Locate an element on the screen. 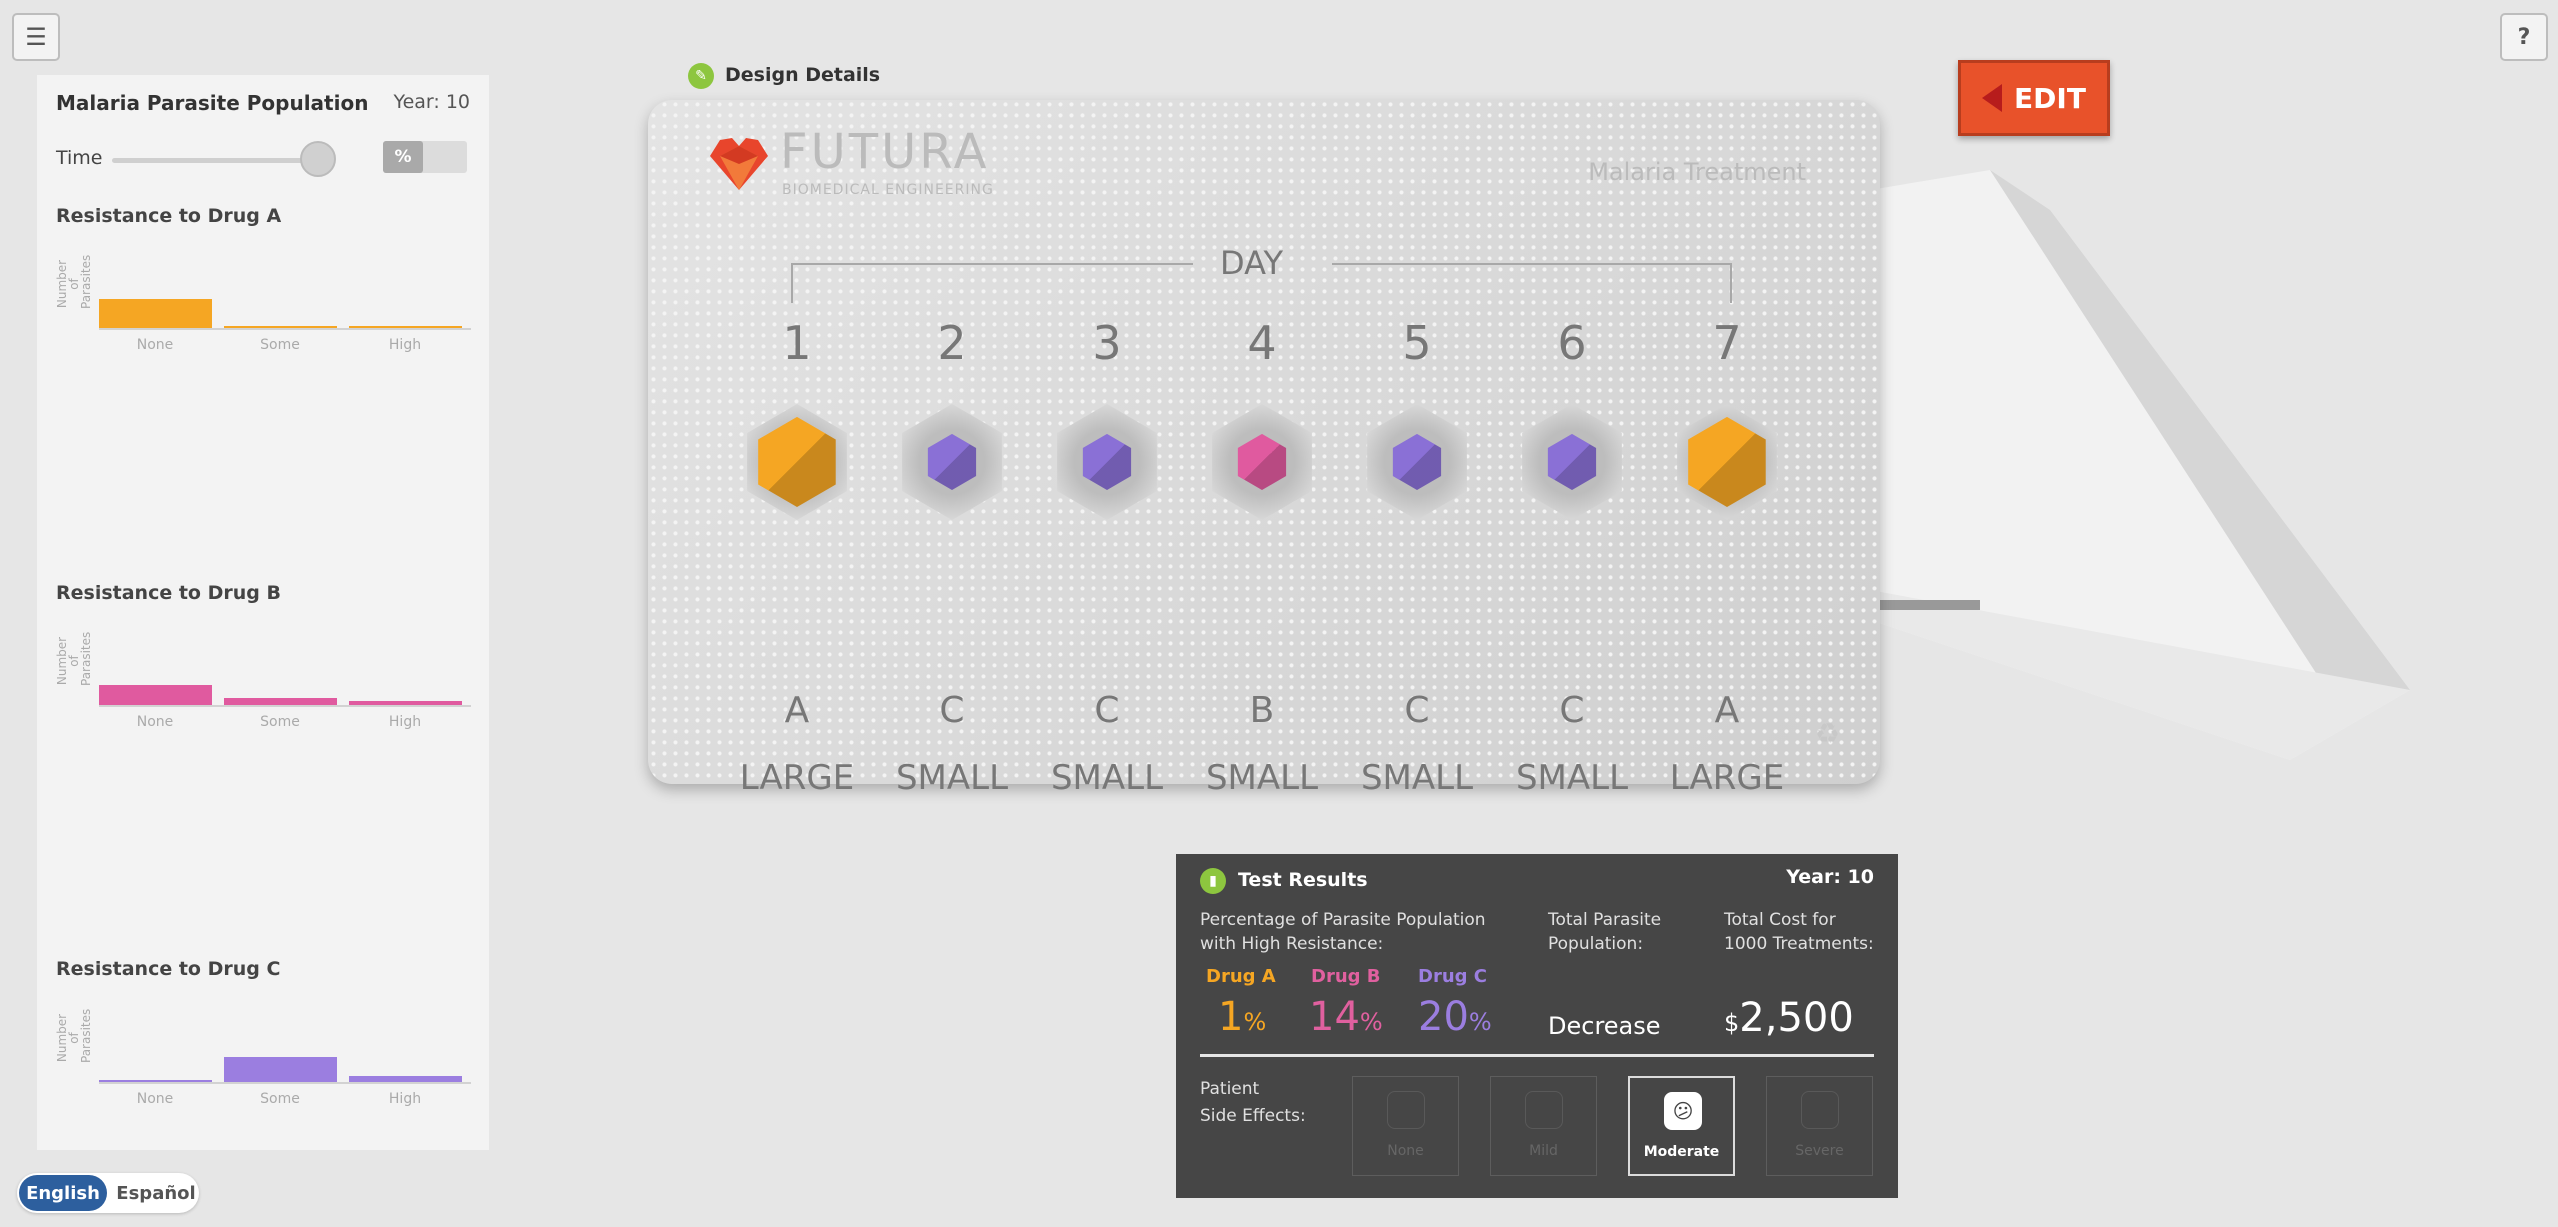 The width and height of the screenshot is (2558, 1227). chart-x-label: High is located at coordinates (405, 722).